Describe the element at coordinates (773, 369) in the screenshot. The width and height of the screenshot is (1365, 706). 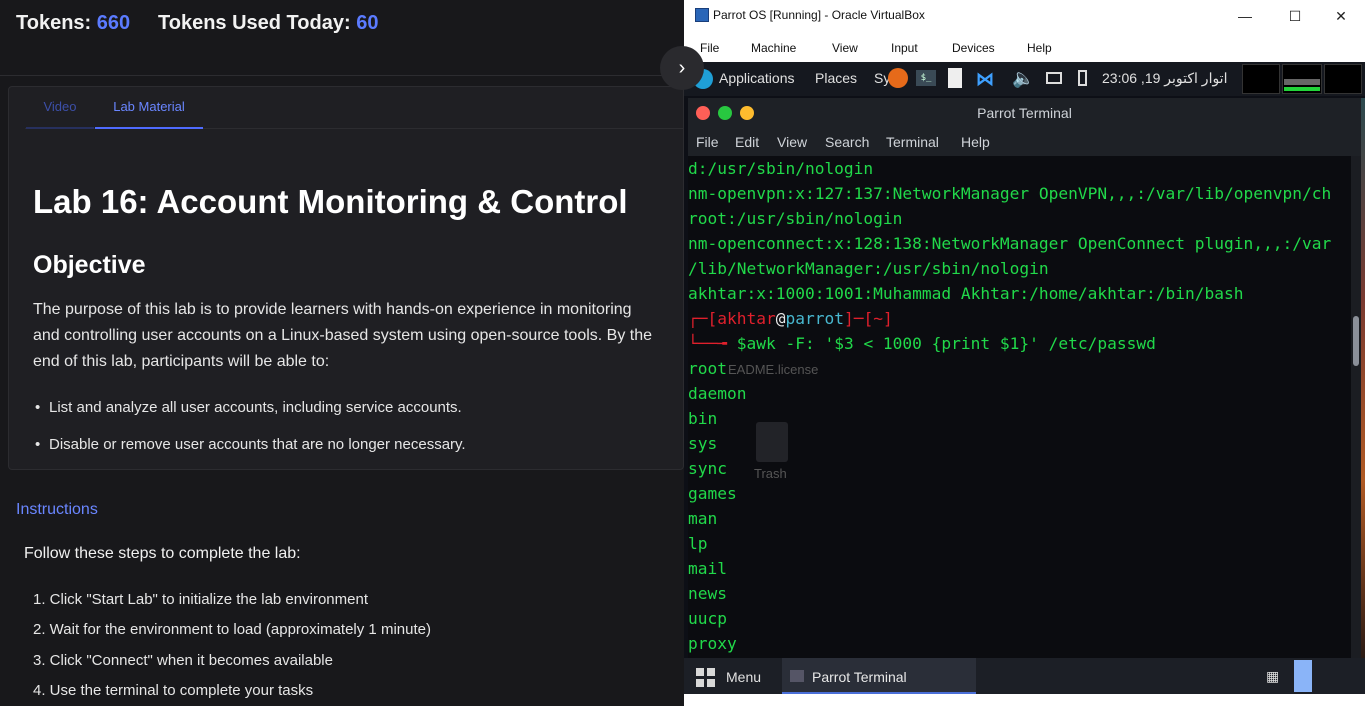
I see `desktop-file-label: EADME.license` at that location.